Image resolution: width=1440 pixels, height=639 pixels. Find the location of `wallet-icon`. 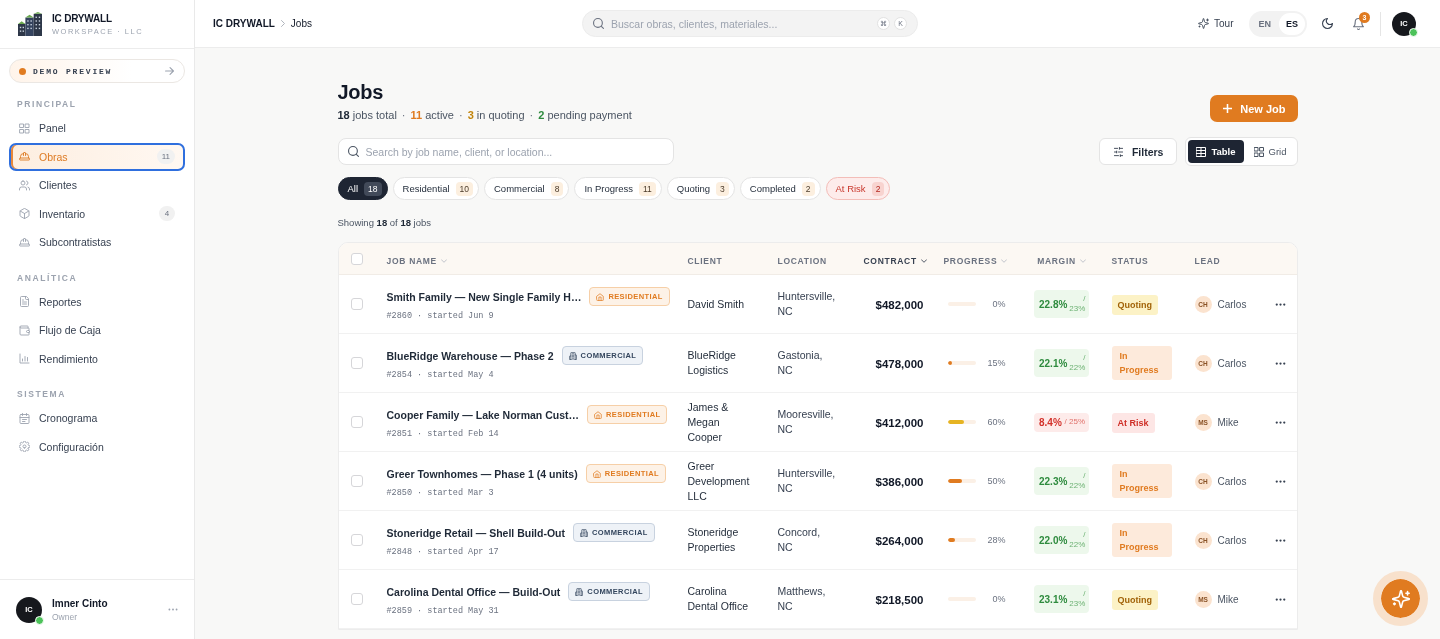

wallet-icon is located at coordinates (24, 330).